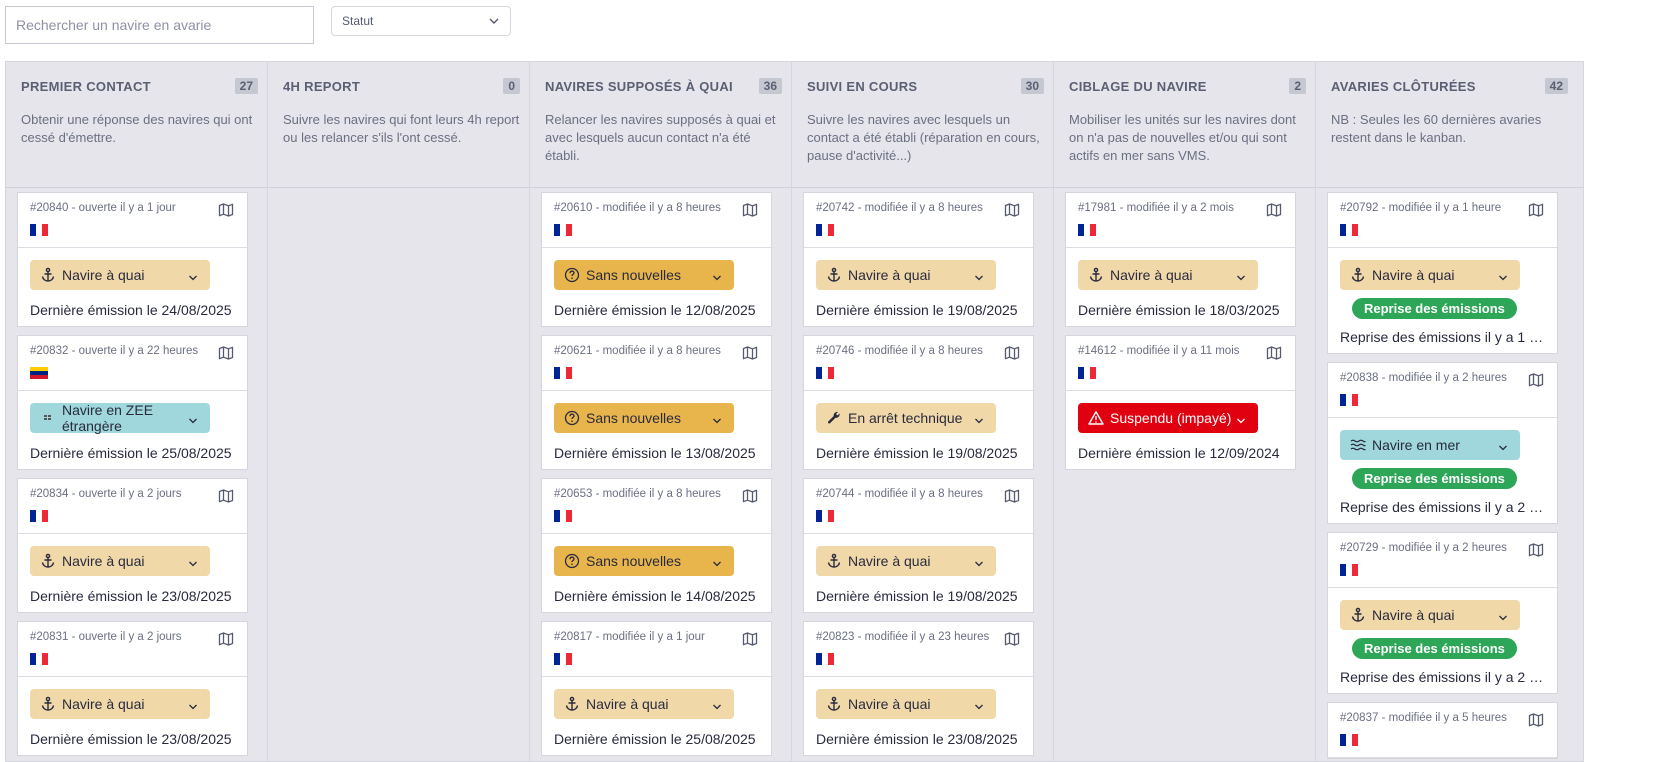 This screenshot has width=1671, height=762. Describe the element at coordinates (1180, 220) in the screenshot. I see `card-header: #17981 - modifiée il y a 2 mois` at that location.